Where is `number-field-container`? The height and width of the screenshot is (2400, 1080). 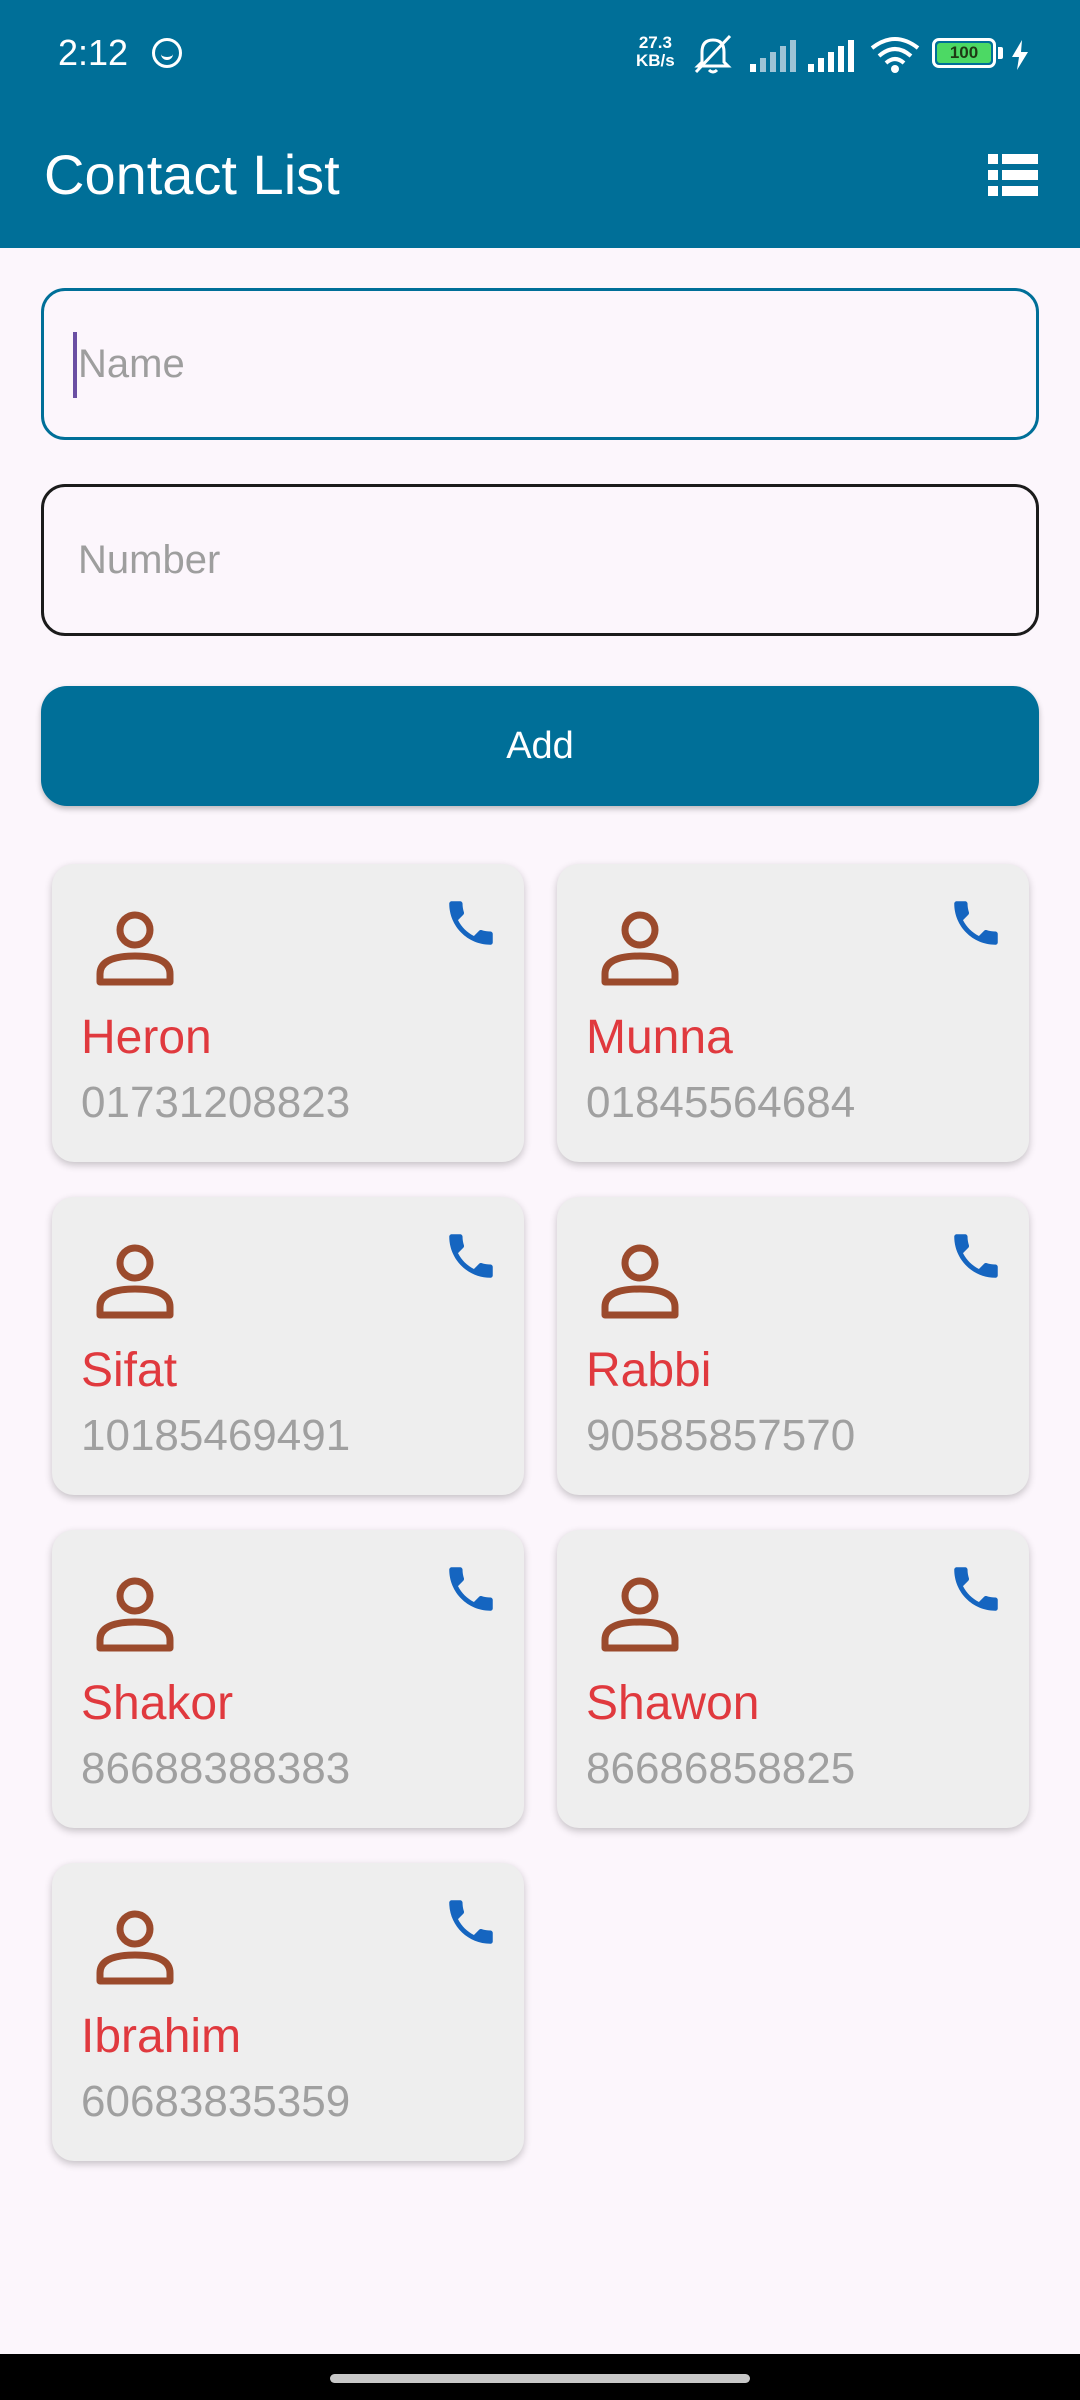 number-field-container is located at coordinates (540, 560).